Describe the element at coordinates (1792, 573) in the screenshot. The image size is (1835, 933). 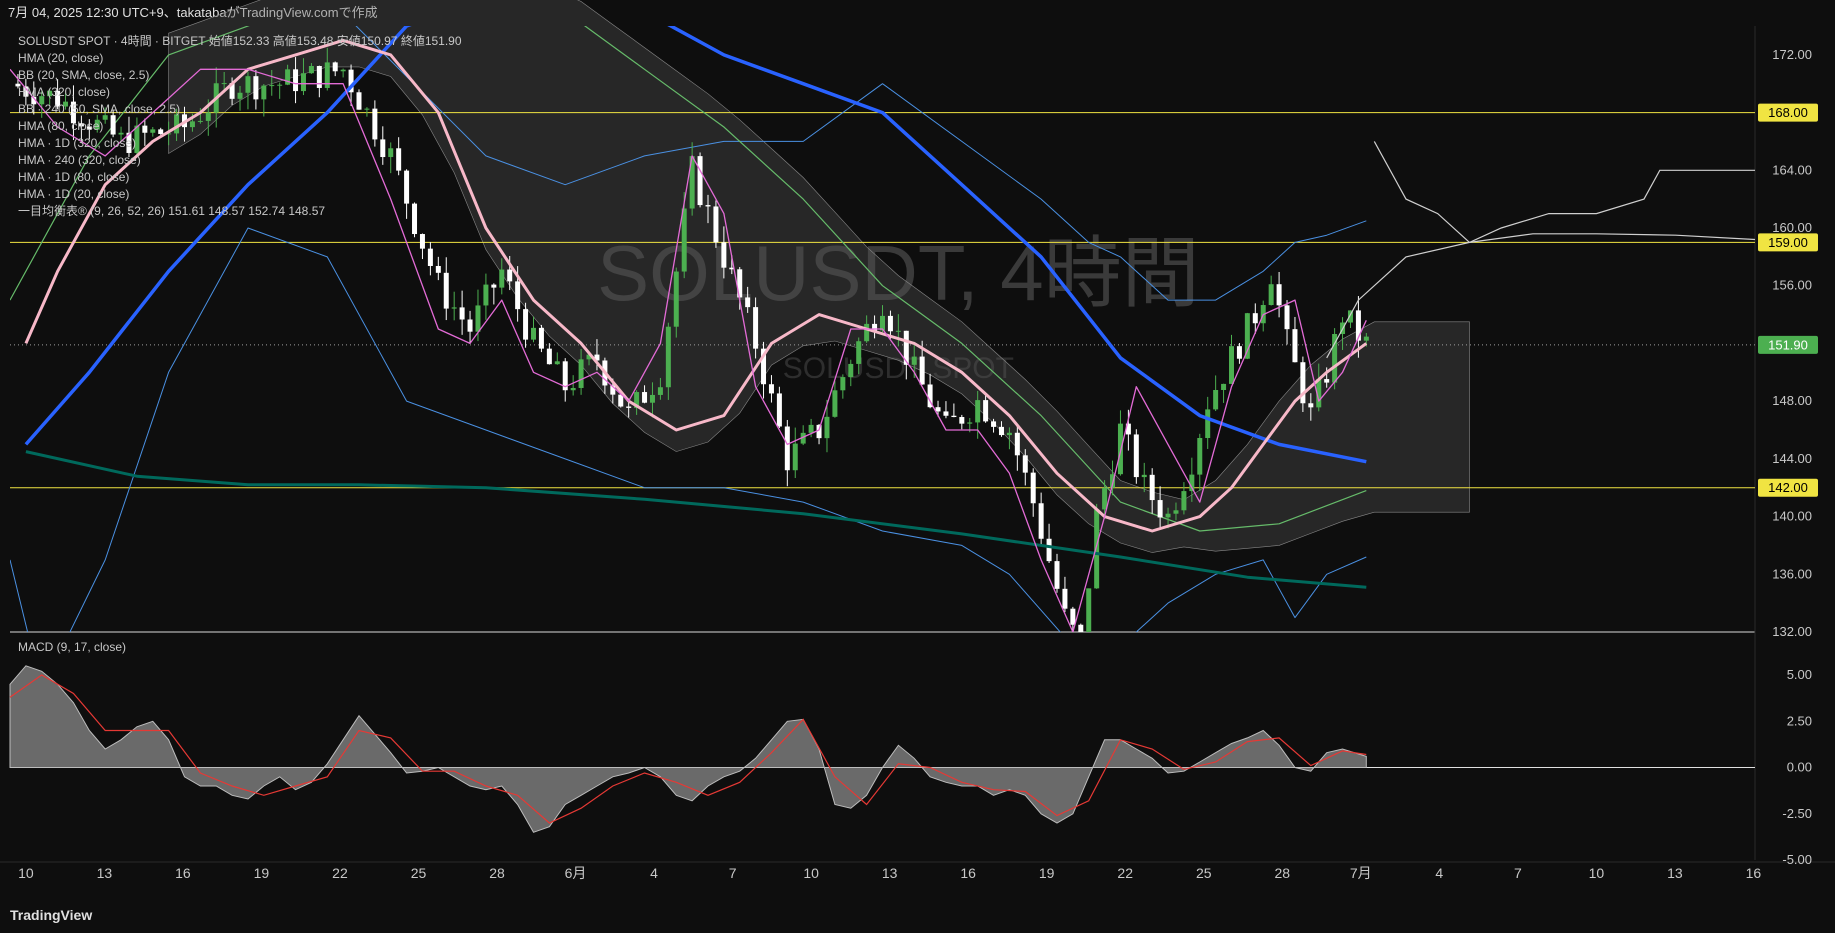
I see `price-tick-label: 136.00` at that location.